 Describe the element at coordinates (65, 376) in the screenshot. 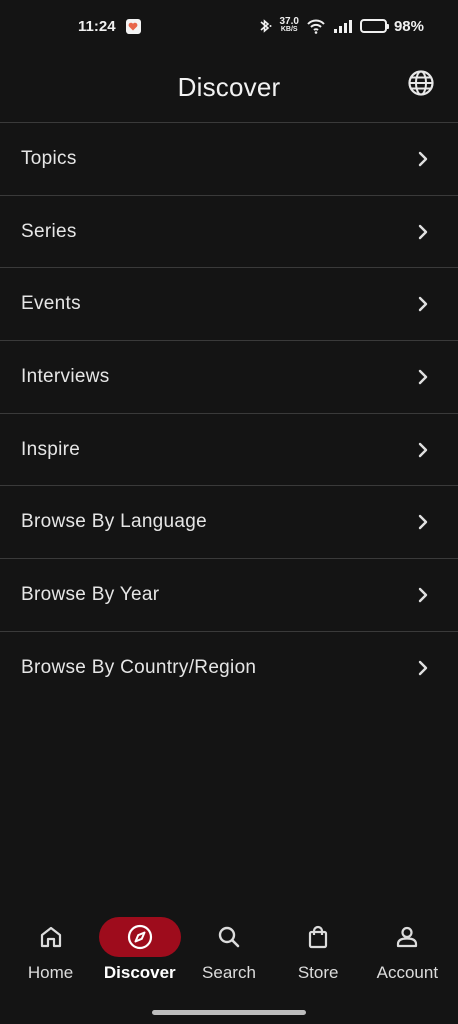

I see `menu-item-label: Interviews` at that location.